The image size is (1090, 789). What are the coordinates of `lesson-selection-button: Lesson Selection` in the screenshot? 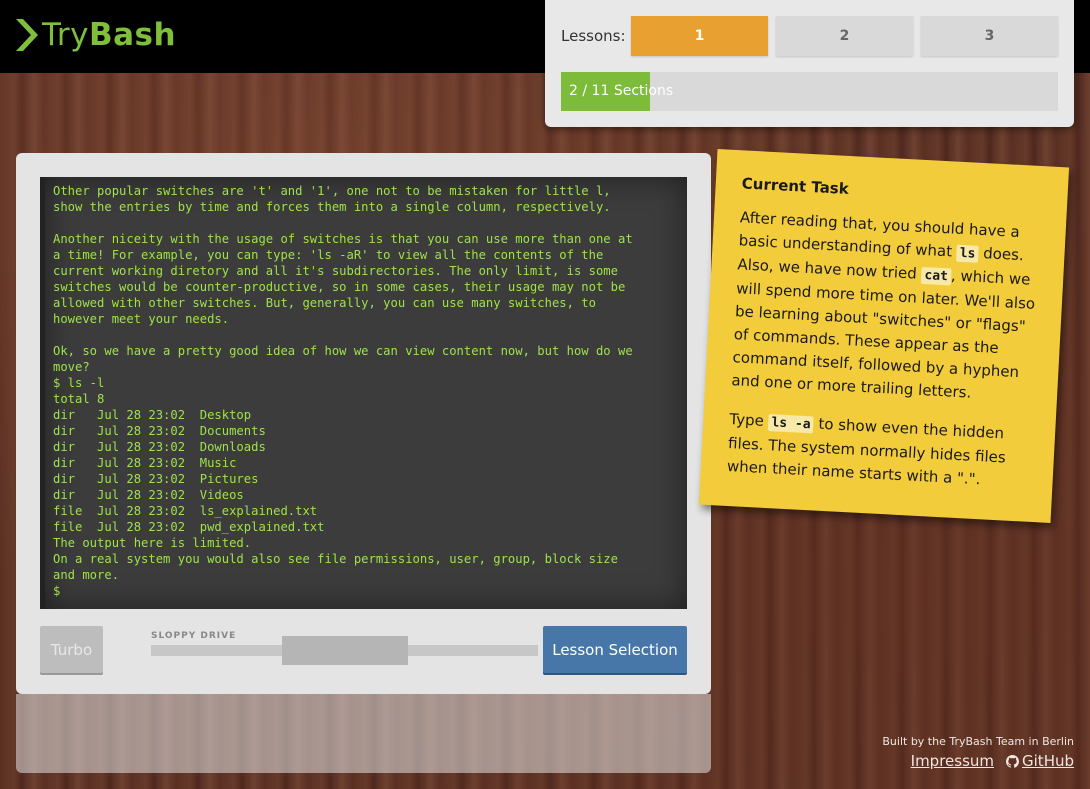 It's located at (615, 649).